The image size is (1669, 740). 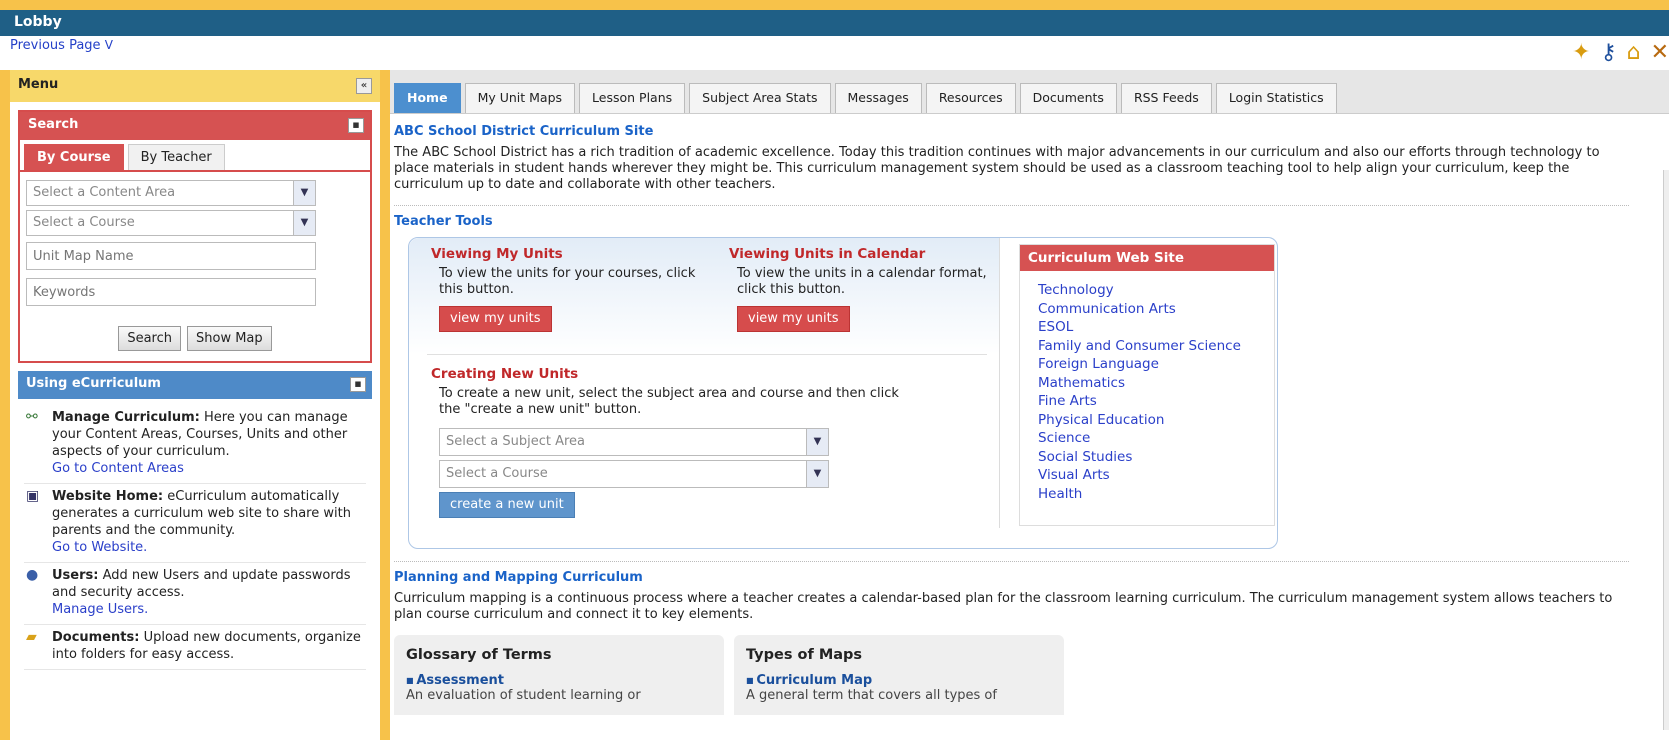 I want to click on previous-page-label: Previous Page, so click(x=55, y=45).